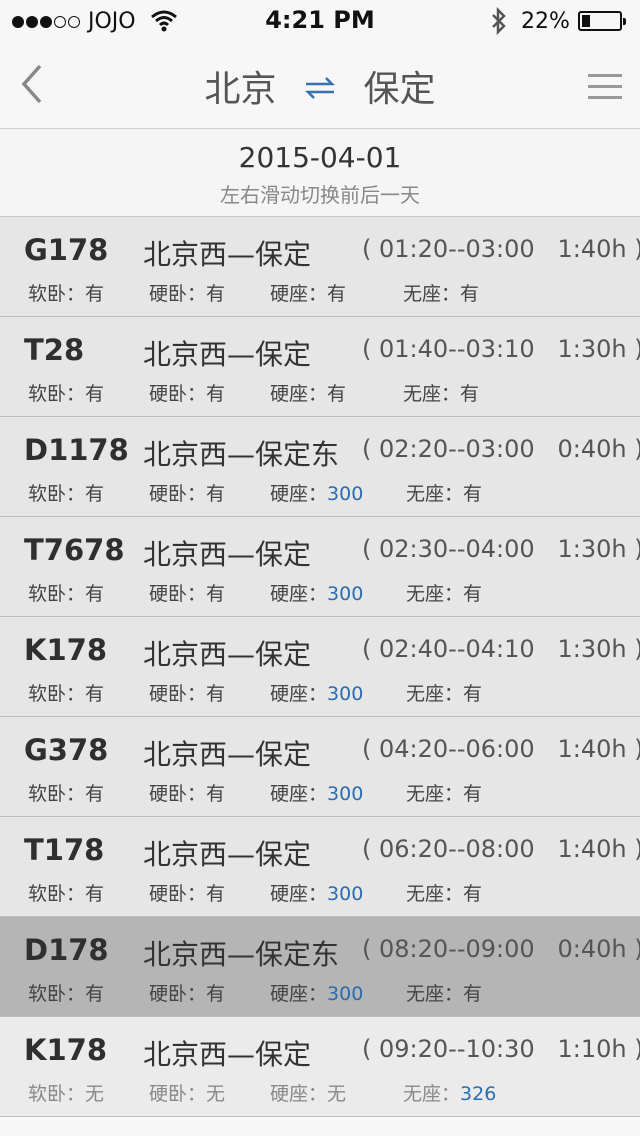 The width and height of the screenshot is (640, 1136). I want to click on train-times: ( 08:20--09:00 0:40h ), so click(501, 949).